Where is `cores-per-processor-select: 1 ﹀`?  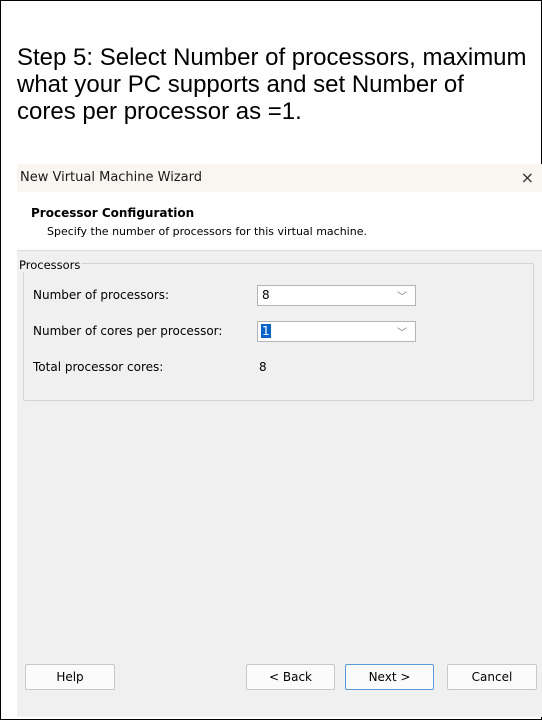
cores-per-processor-select: 1 ﹀ is located at coordinates (336, 331).